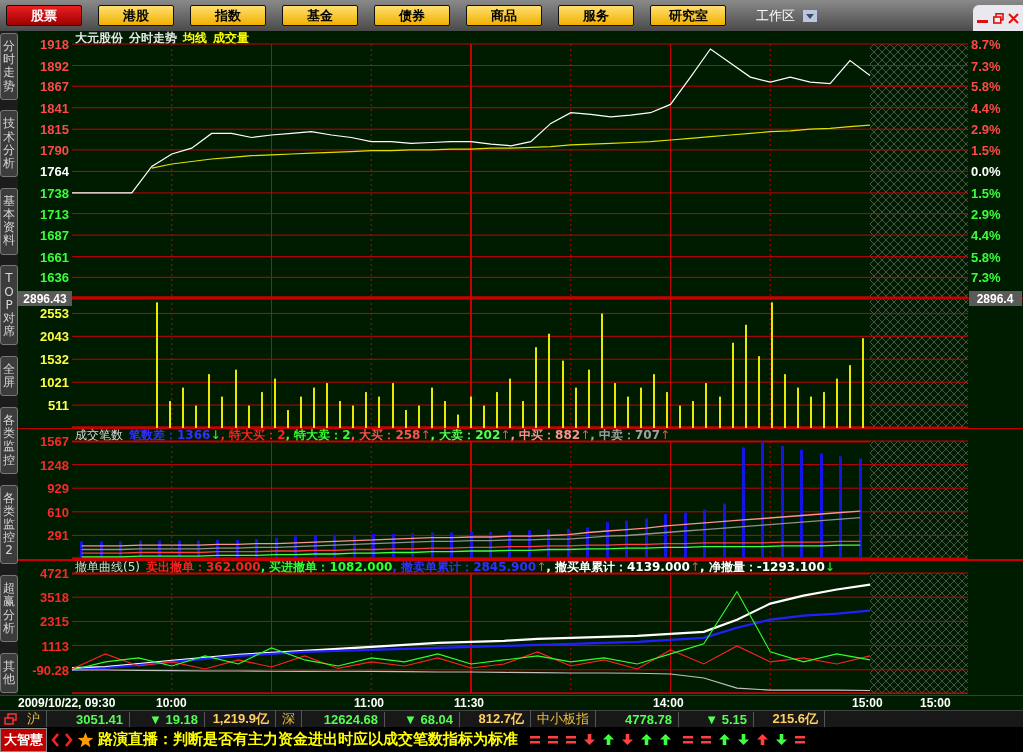  What do you see at coordinates (318, 435) in the screenshot?
I see `legend-item: , 特大卖：2` at bounding box center [318, 435].